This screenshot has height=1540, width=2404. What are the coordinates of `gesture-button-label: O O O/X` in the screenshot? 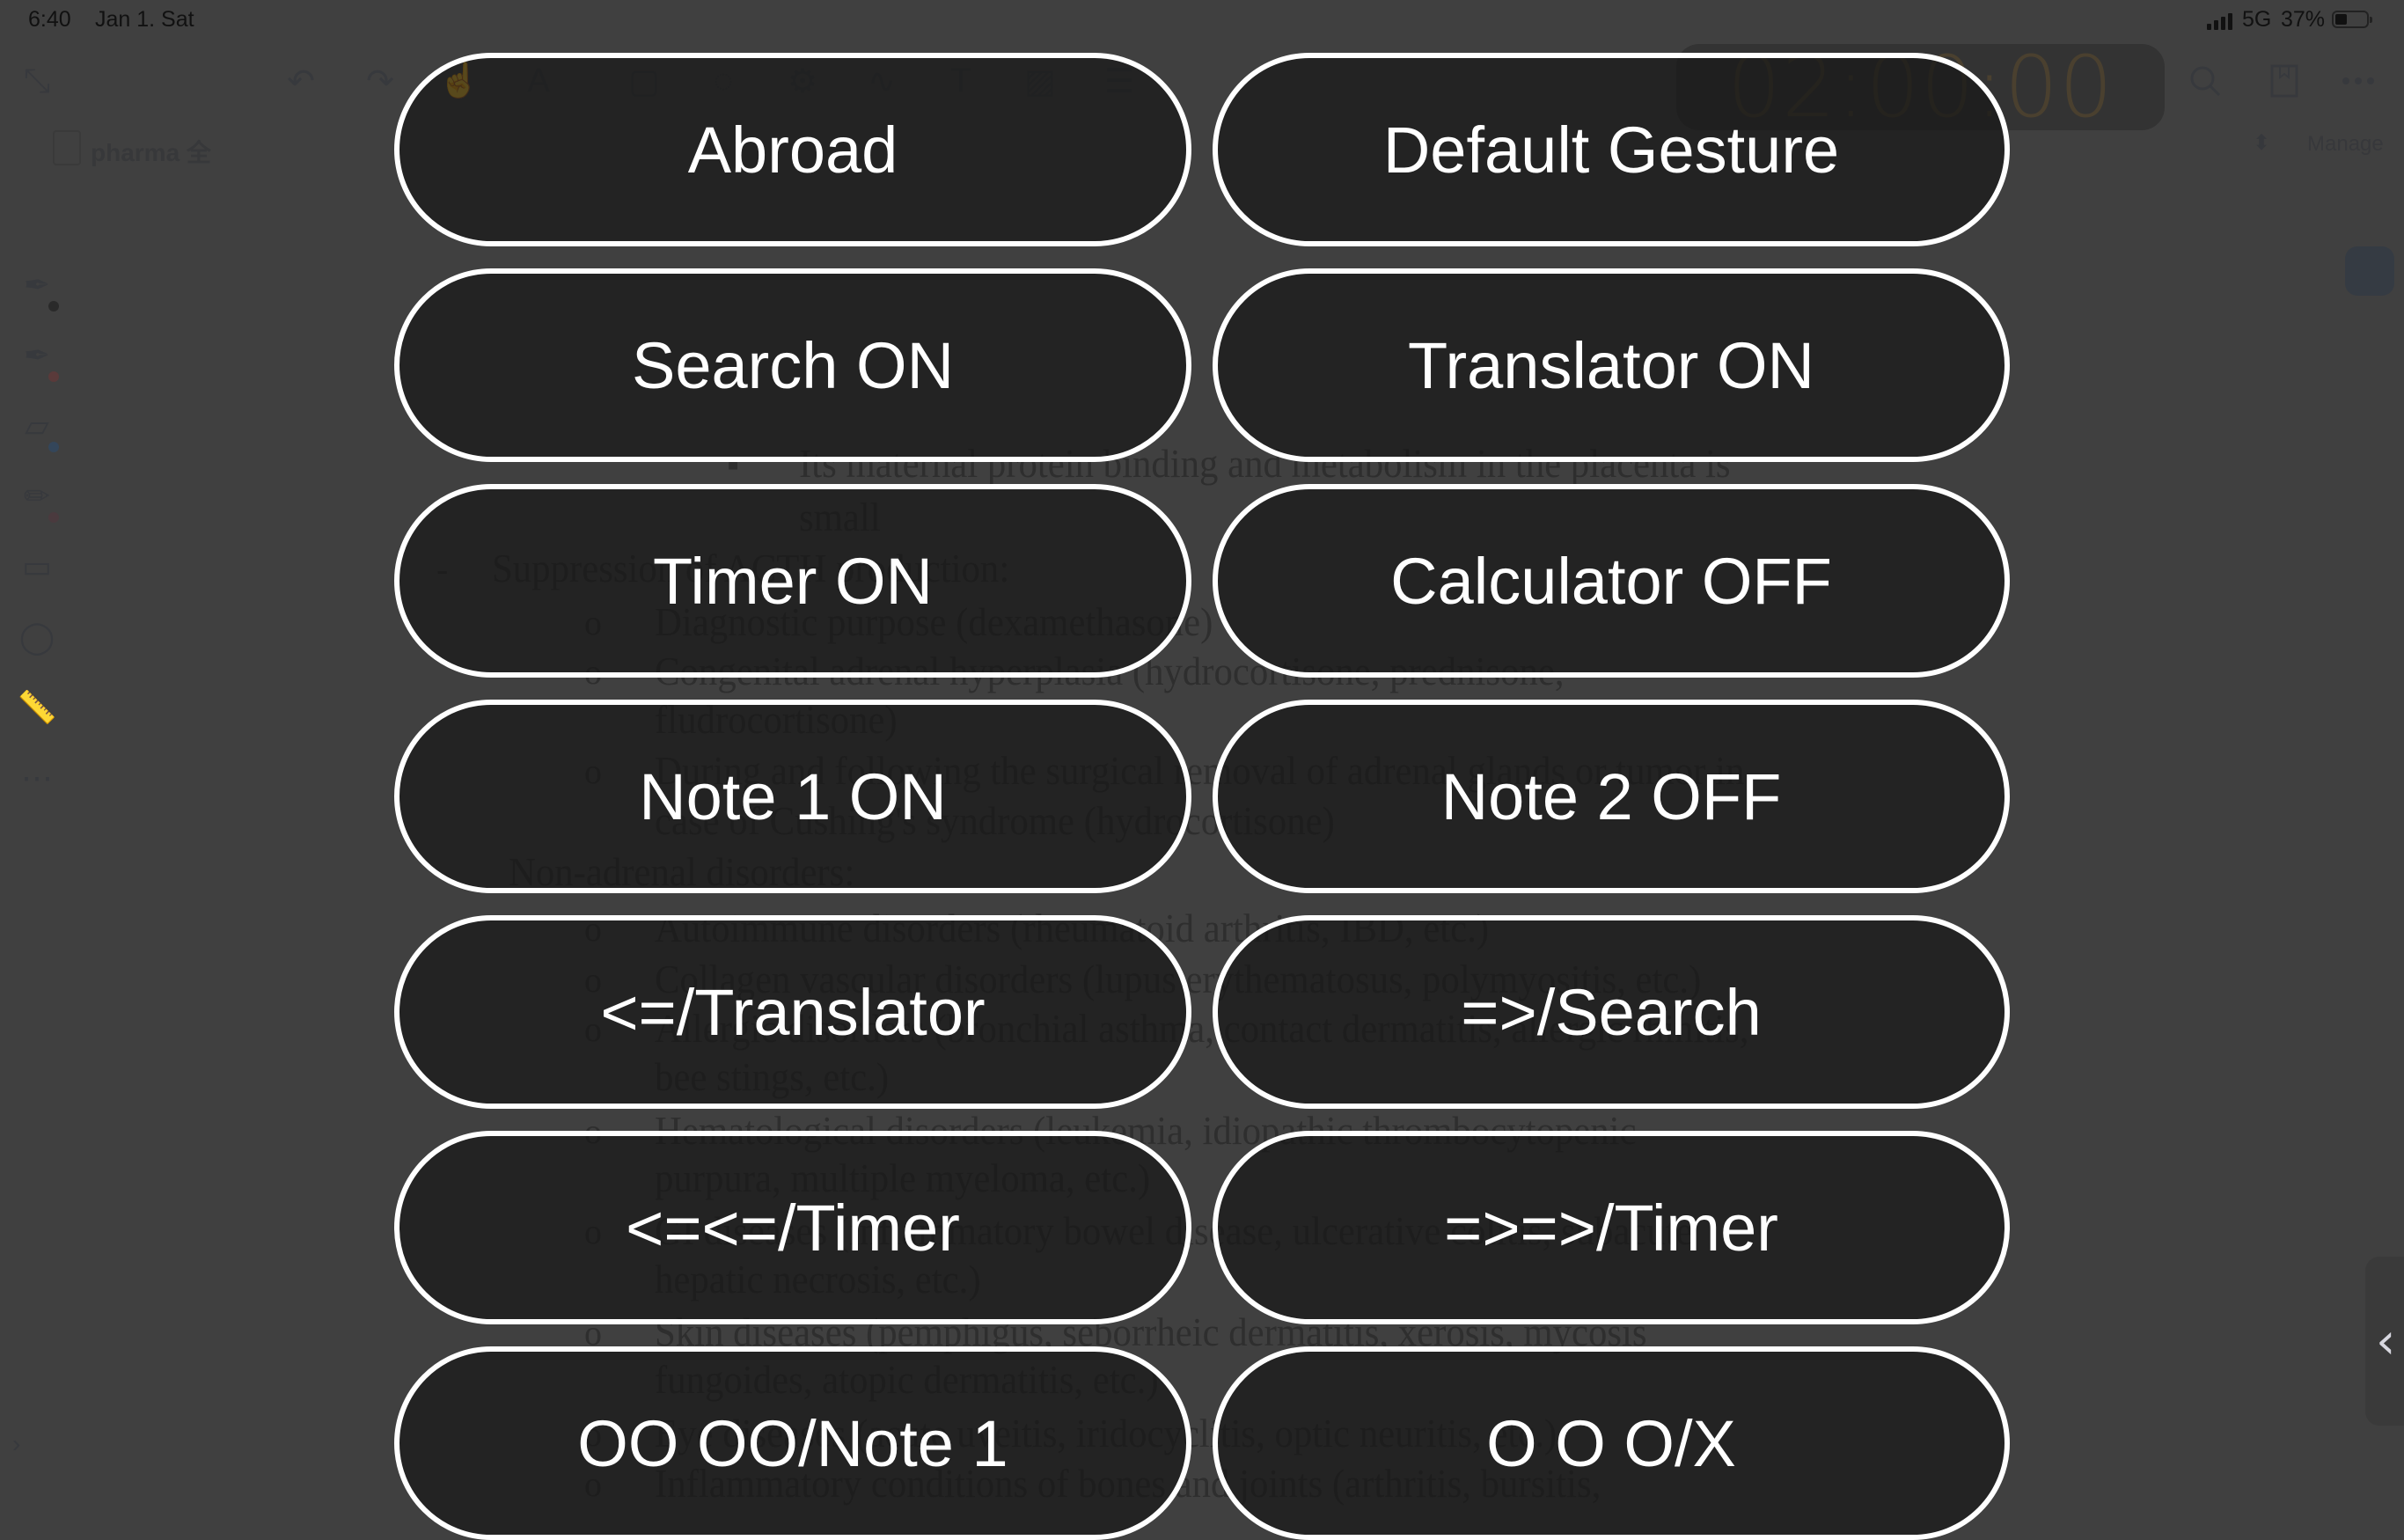 It's located at (1611, 1443).